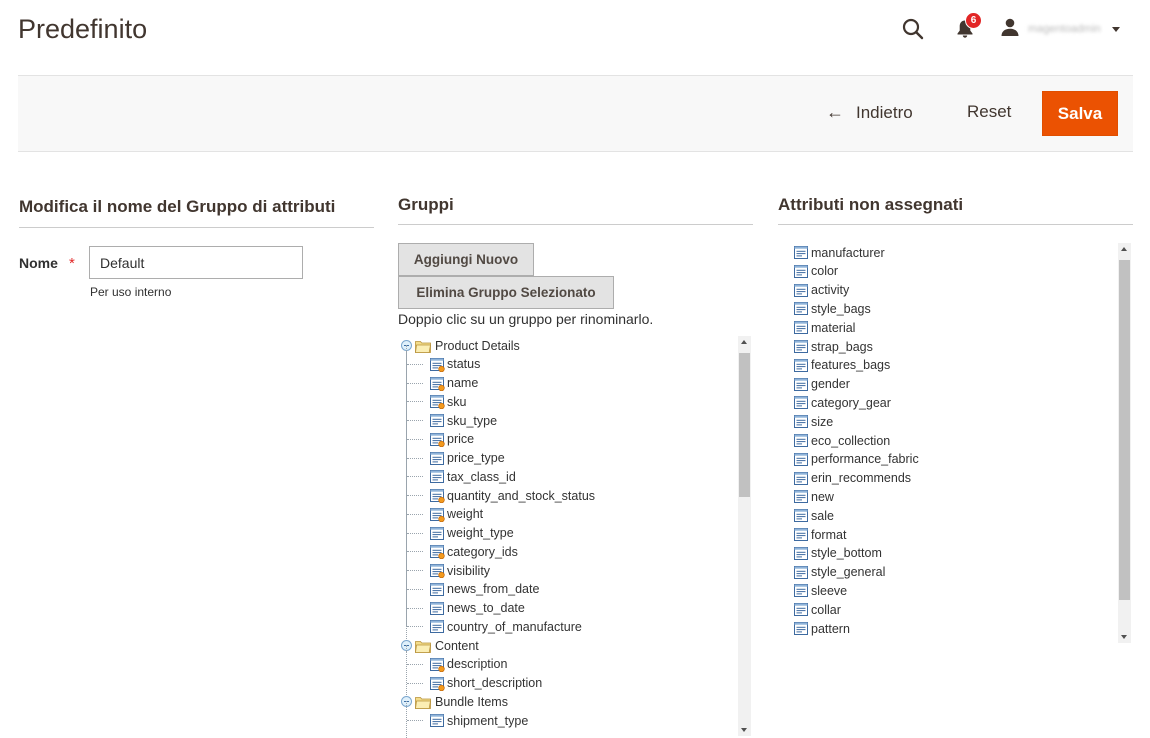 The height and width of the screenshot is (738, 1150). I want to click on attribute-name-label: sleeve, so click(829, 590).